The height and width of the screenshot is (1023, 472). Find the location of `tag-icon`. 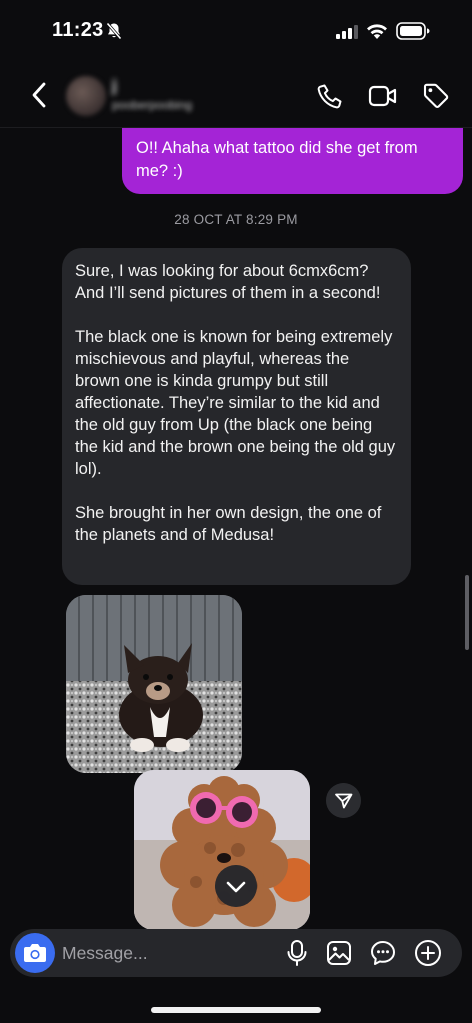

tag-icon is located at coordinates (436, 96).